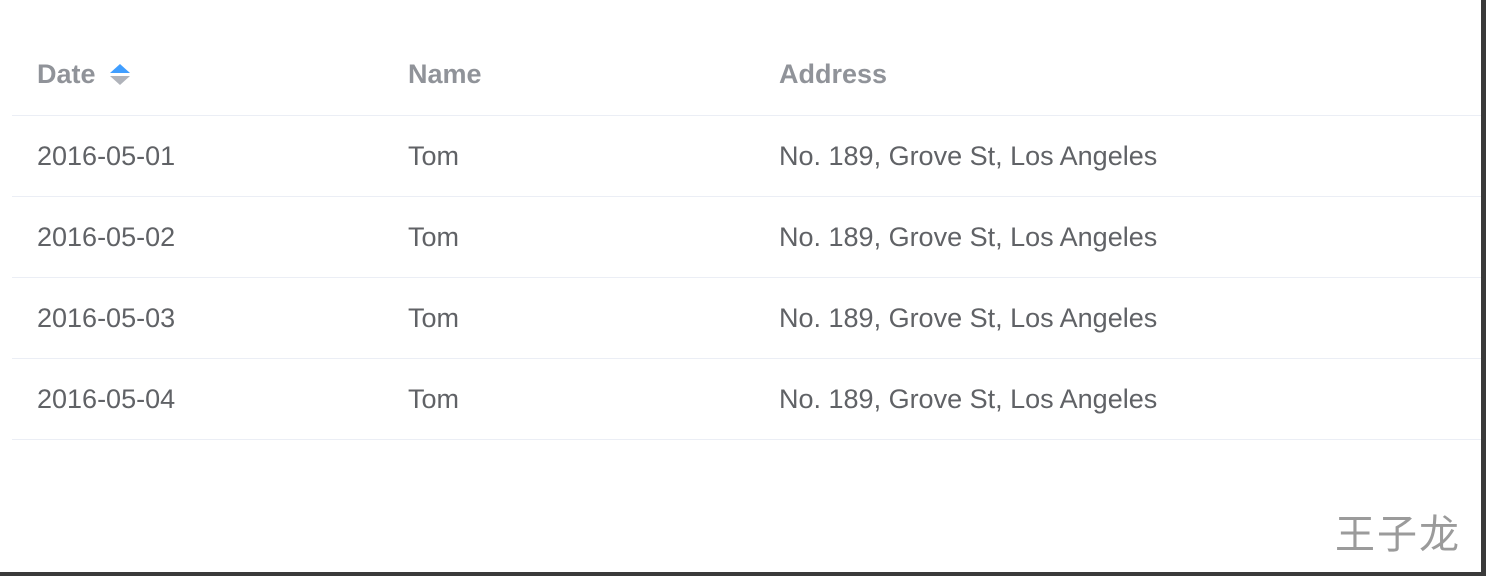 The image size is (1486, 576). What do you see at coordinates (106, 236) in the screenshot?
I see `cell-date: 2016-05-02` at bounding box center [106, 236].